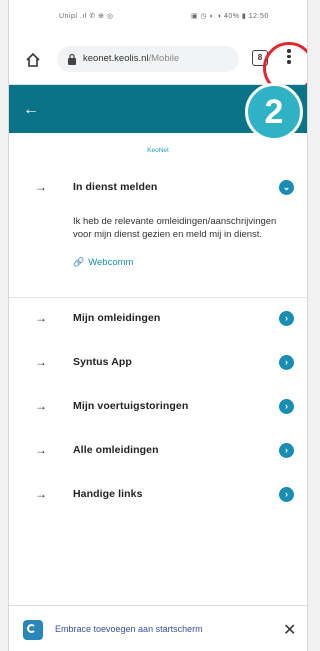 The height and width of the screenshot is (651, 320). I want to click on menu-item-syntus-app: → Syntus App ›, so click(158, 364).